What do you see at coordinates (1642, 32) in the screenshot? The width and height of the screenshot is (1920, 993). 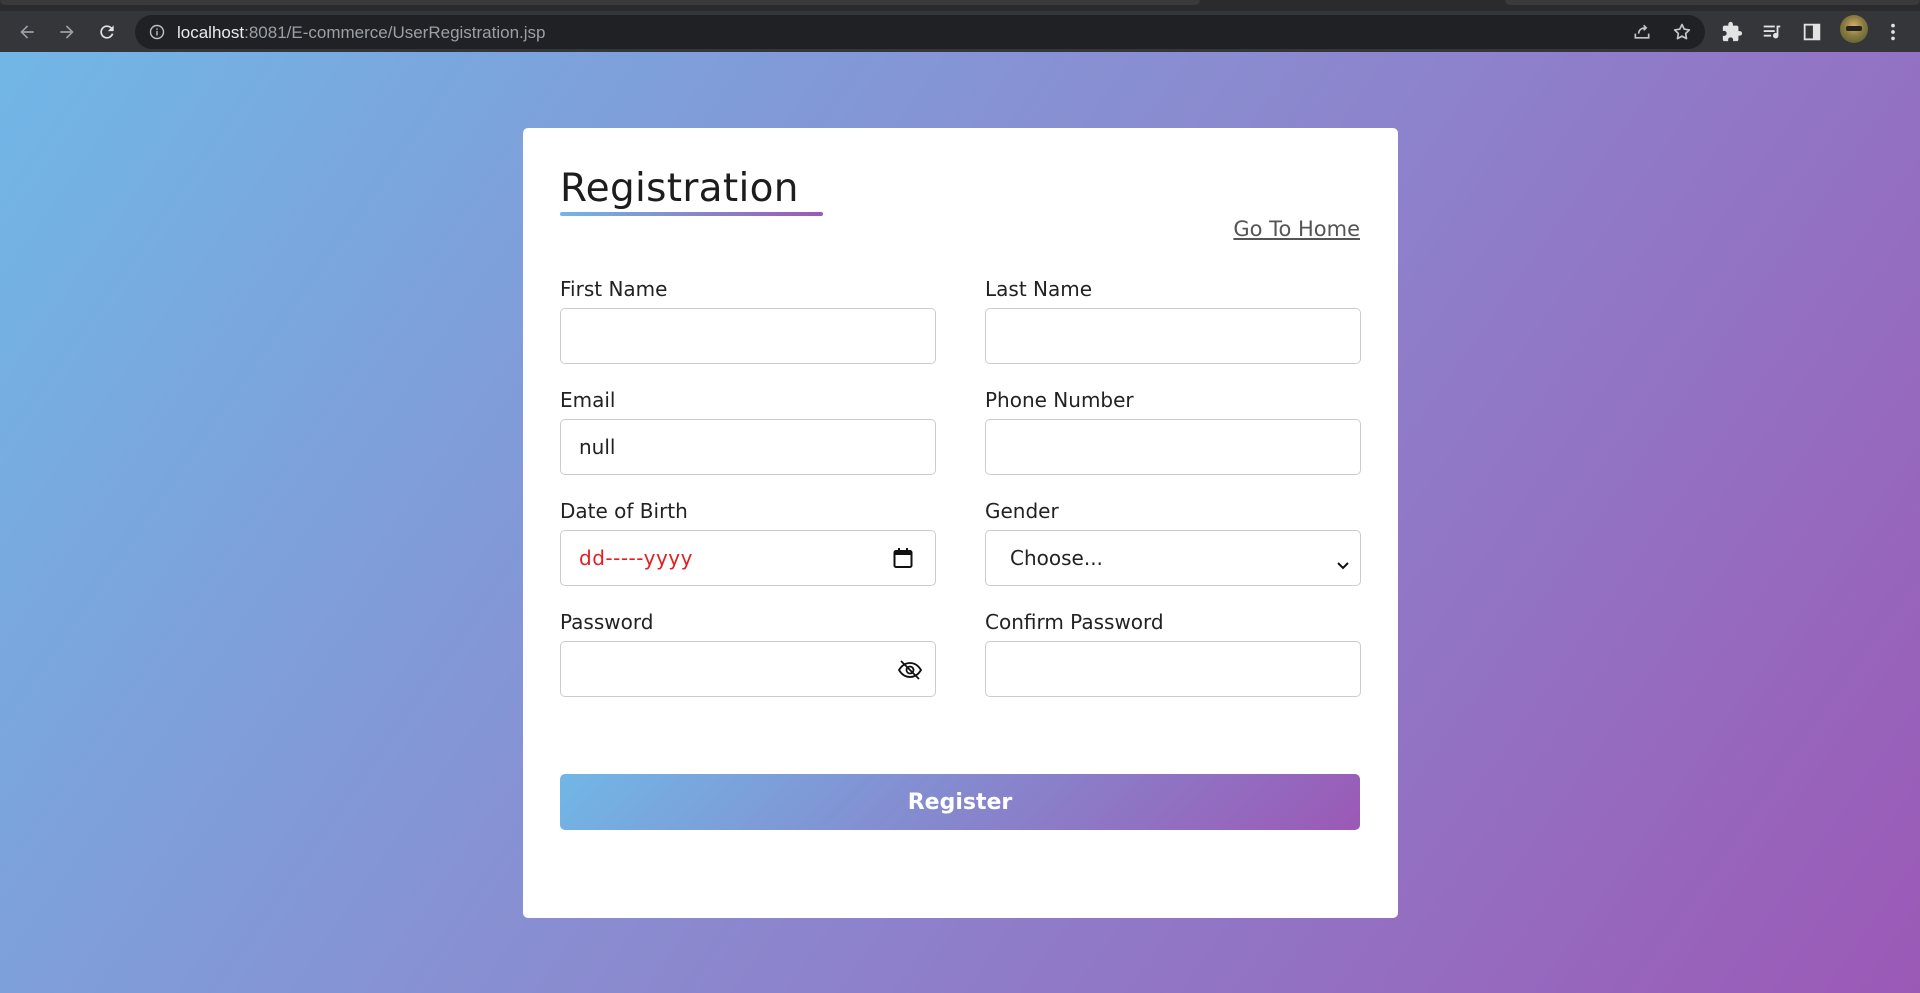 I see `share-icon` at bounding box center [1642, 32].